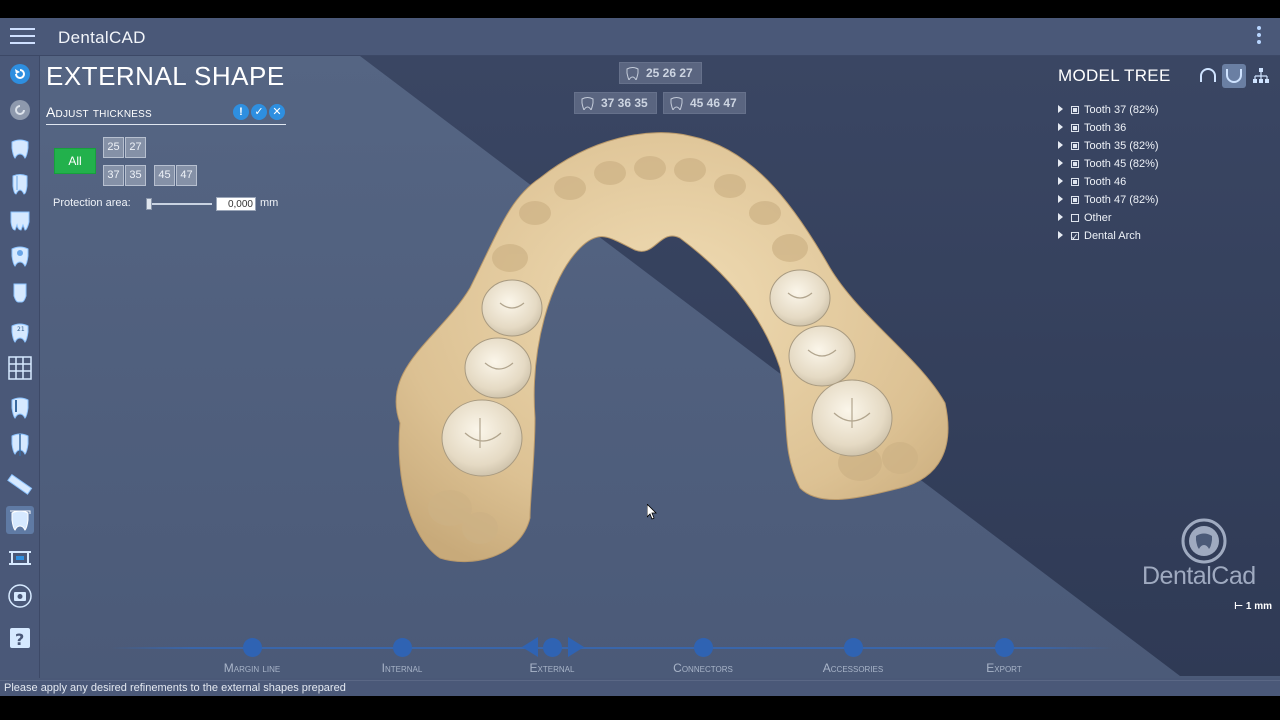 The width and height of the screenshot is (1280, 720). I want to click on model-tree-title: MODEL TREE, so click(1114, 75).